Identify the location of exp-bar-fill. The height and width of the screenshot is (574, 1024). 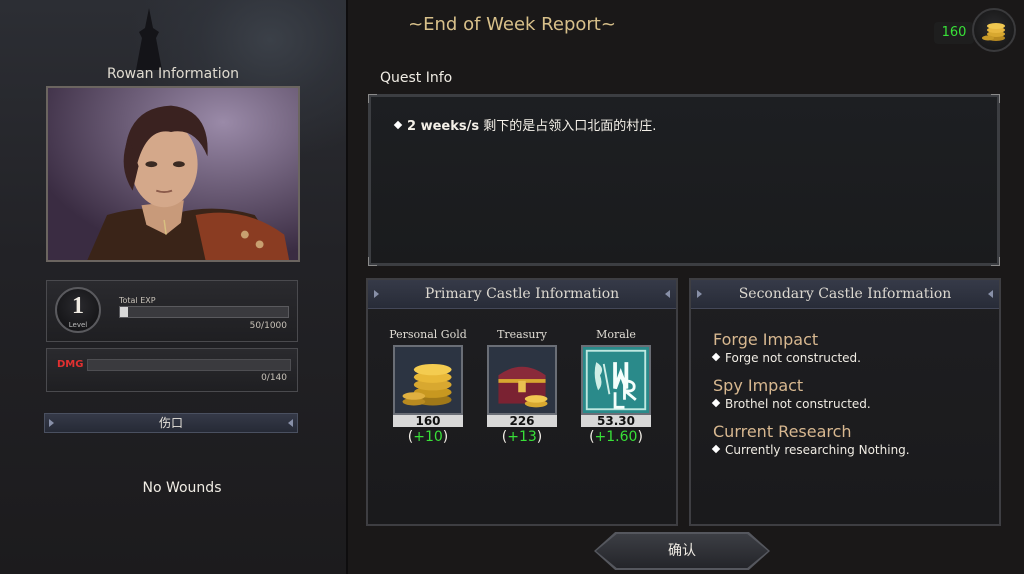
(124, 312).